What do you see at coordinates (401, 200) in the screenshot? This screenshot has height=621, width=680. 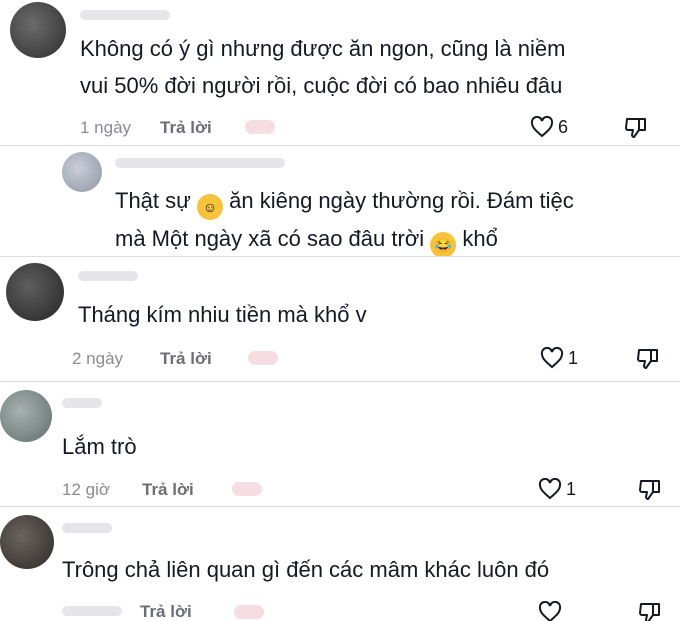 I see `comment-text: ăn kiêng ngày thường rồi. Đám tiệc` at bounding box center [401, 200].